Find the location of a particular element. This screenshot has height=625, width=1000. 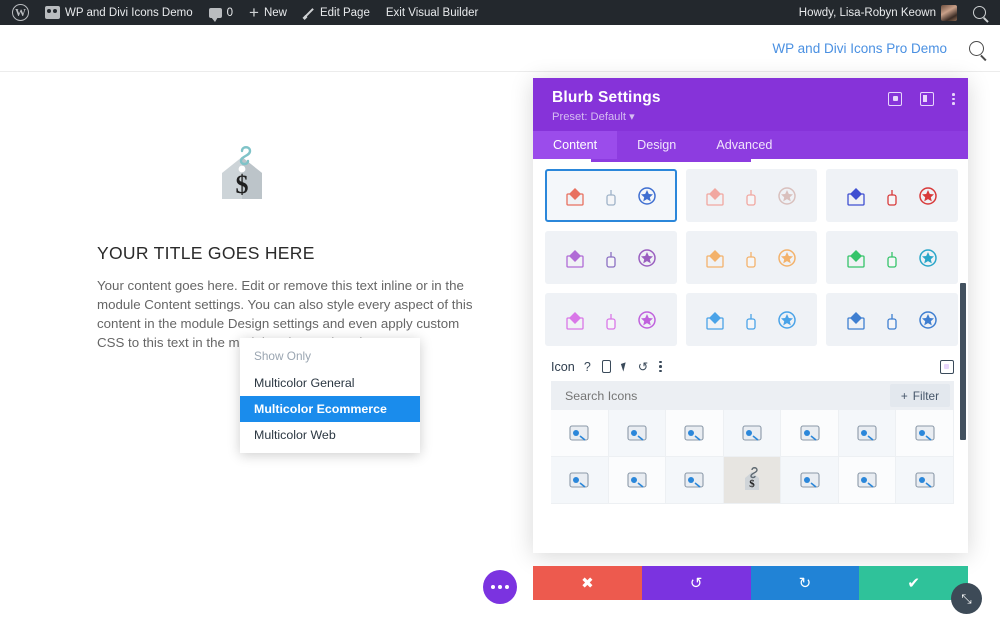

icon-result-cart-icon is located at coordinates (867, 480).